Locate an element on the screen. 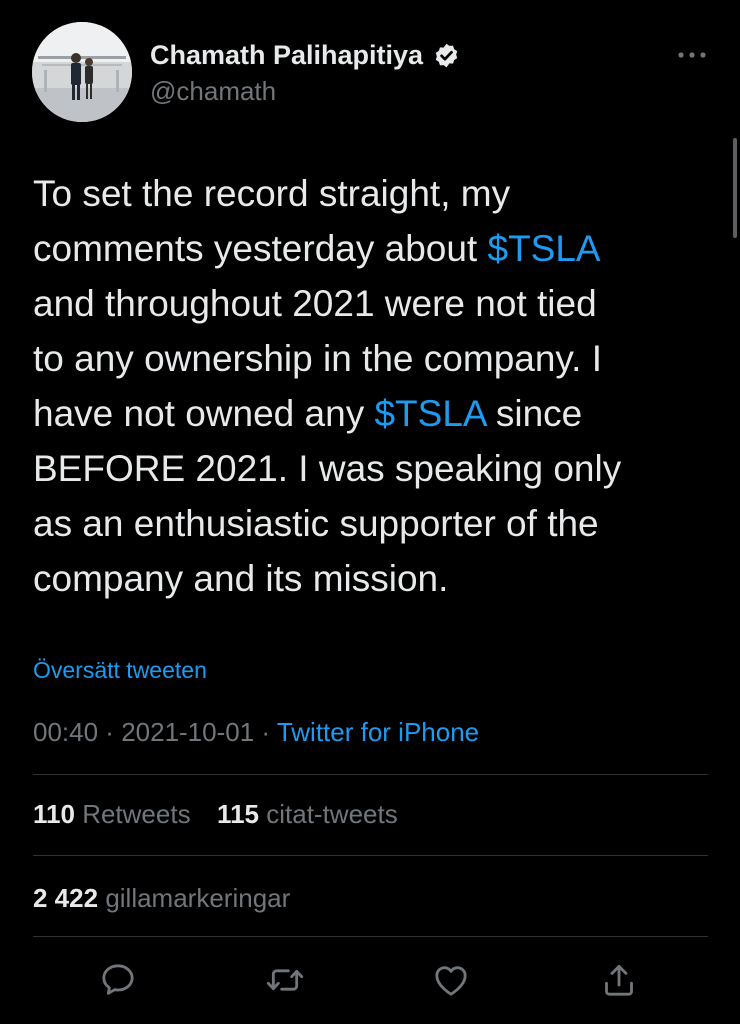 The height and width of the screenshot is (1024, 740). retweets-label: Retweets is located at coordinates (136, 814).